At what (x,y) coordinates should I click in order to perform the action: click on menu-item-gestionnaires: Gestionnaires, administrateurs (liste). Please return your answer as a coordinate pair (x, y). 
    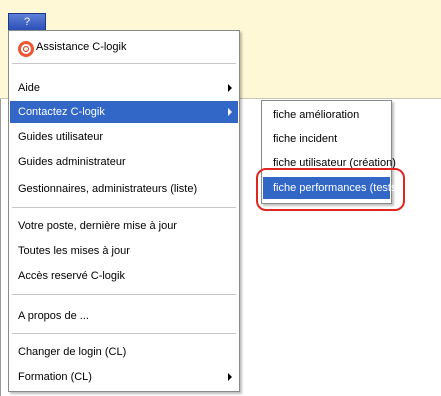
    Looking at the image, I should click on (124, 189).